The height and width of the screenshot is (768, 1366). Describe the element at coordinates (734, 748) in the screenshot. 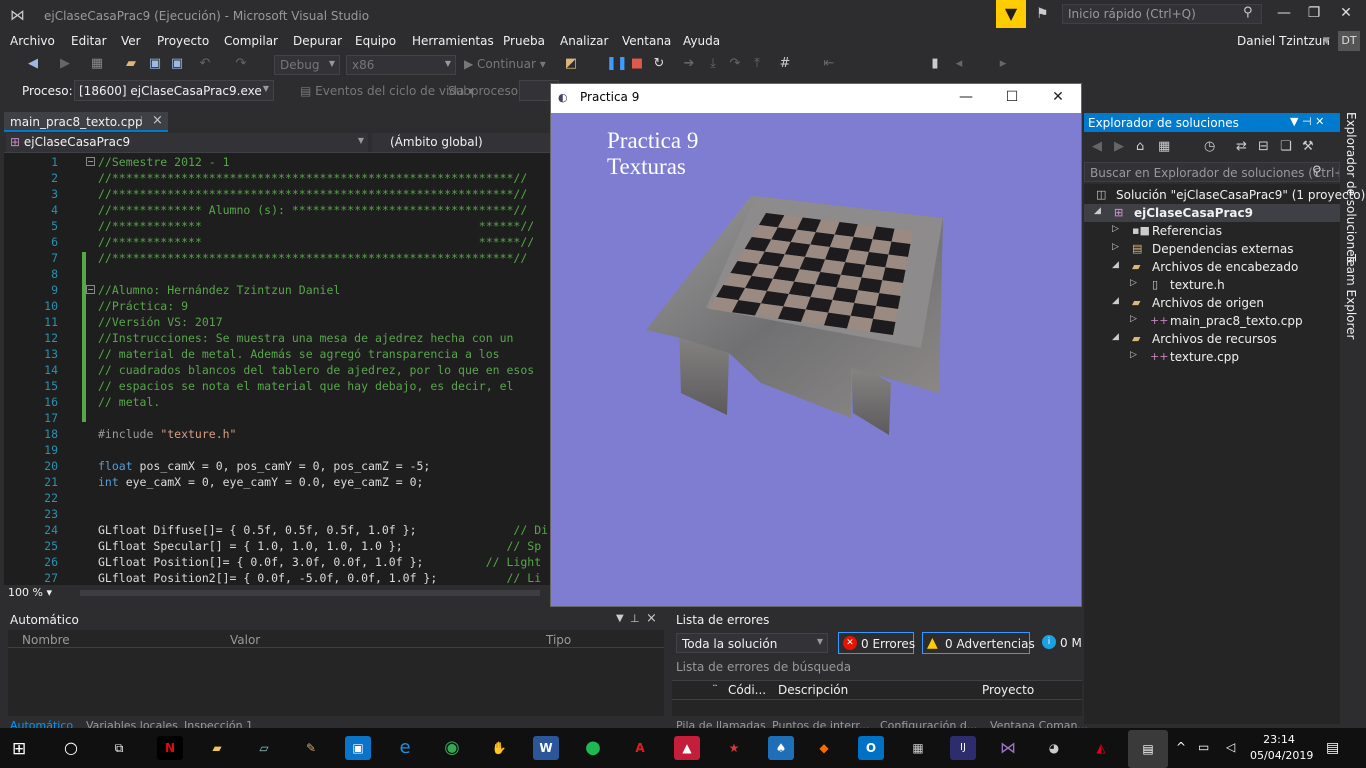

I see `pokerstars-icon: ★` at that location.